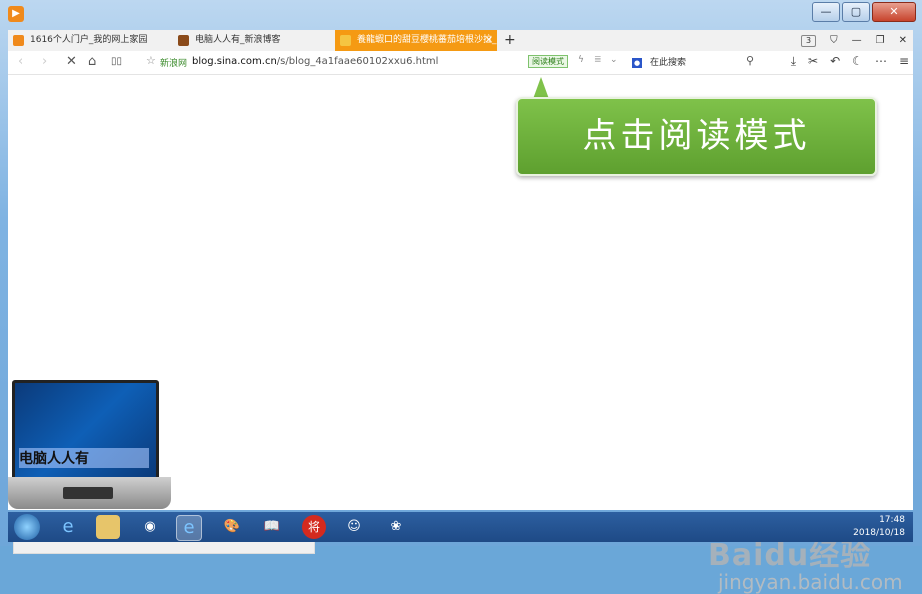  What do you see at coordinates (880, 40) in the screenshot?
I see `tabbar-restore-button: ❐` at bounding box center [880, 40].